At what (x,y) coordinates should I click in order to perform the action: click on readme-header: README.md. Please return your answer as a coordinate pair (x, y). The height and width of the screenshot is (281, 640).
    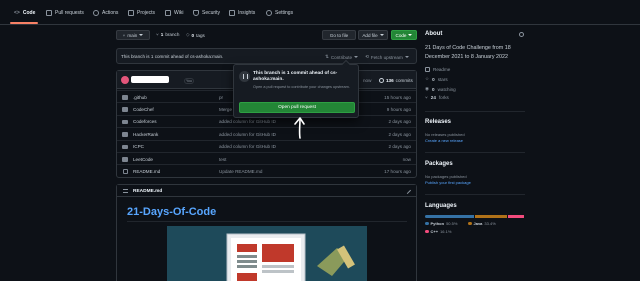
    Looking at the image, I should click on (266, 191).